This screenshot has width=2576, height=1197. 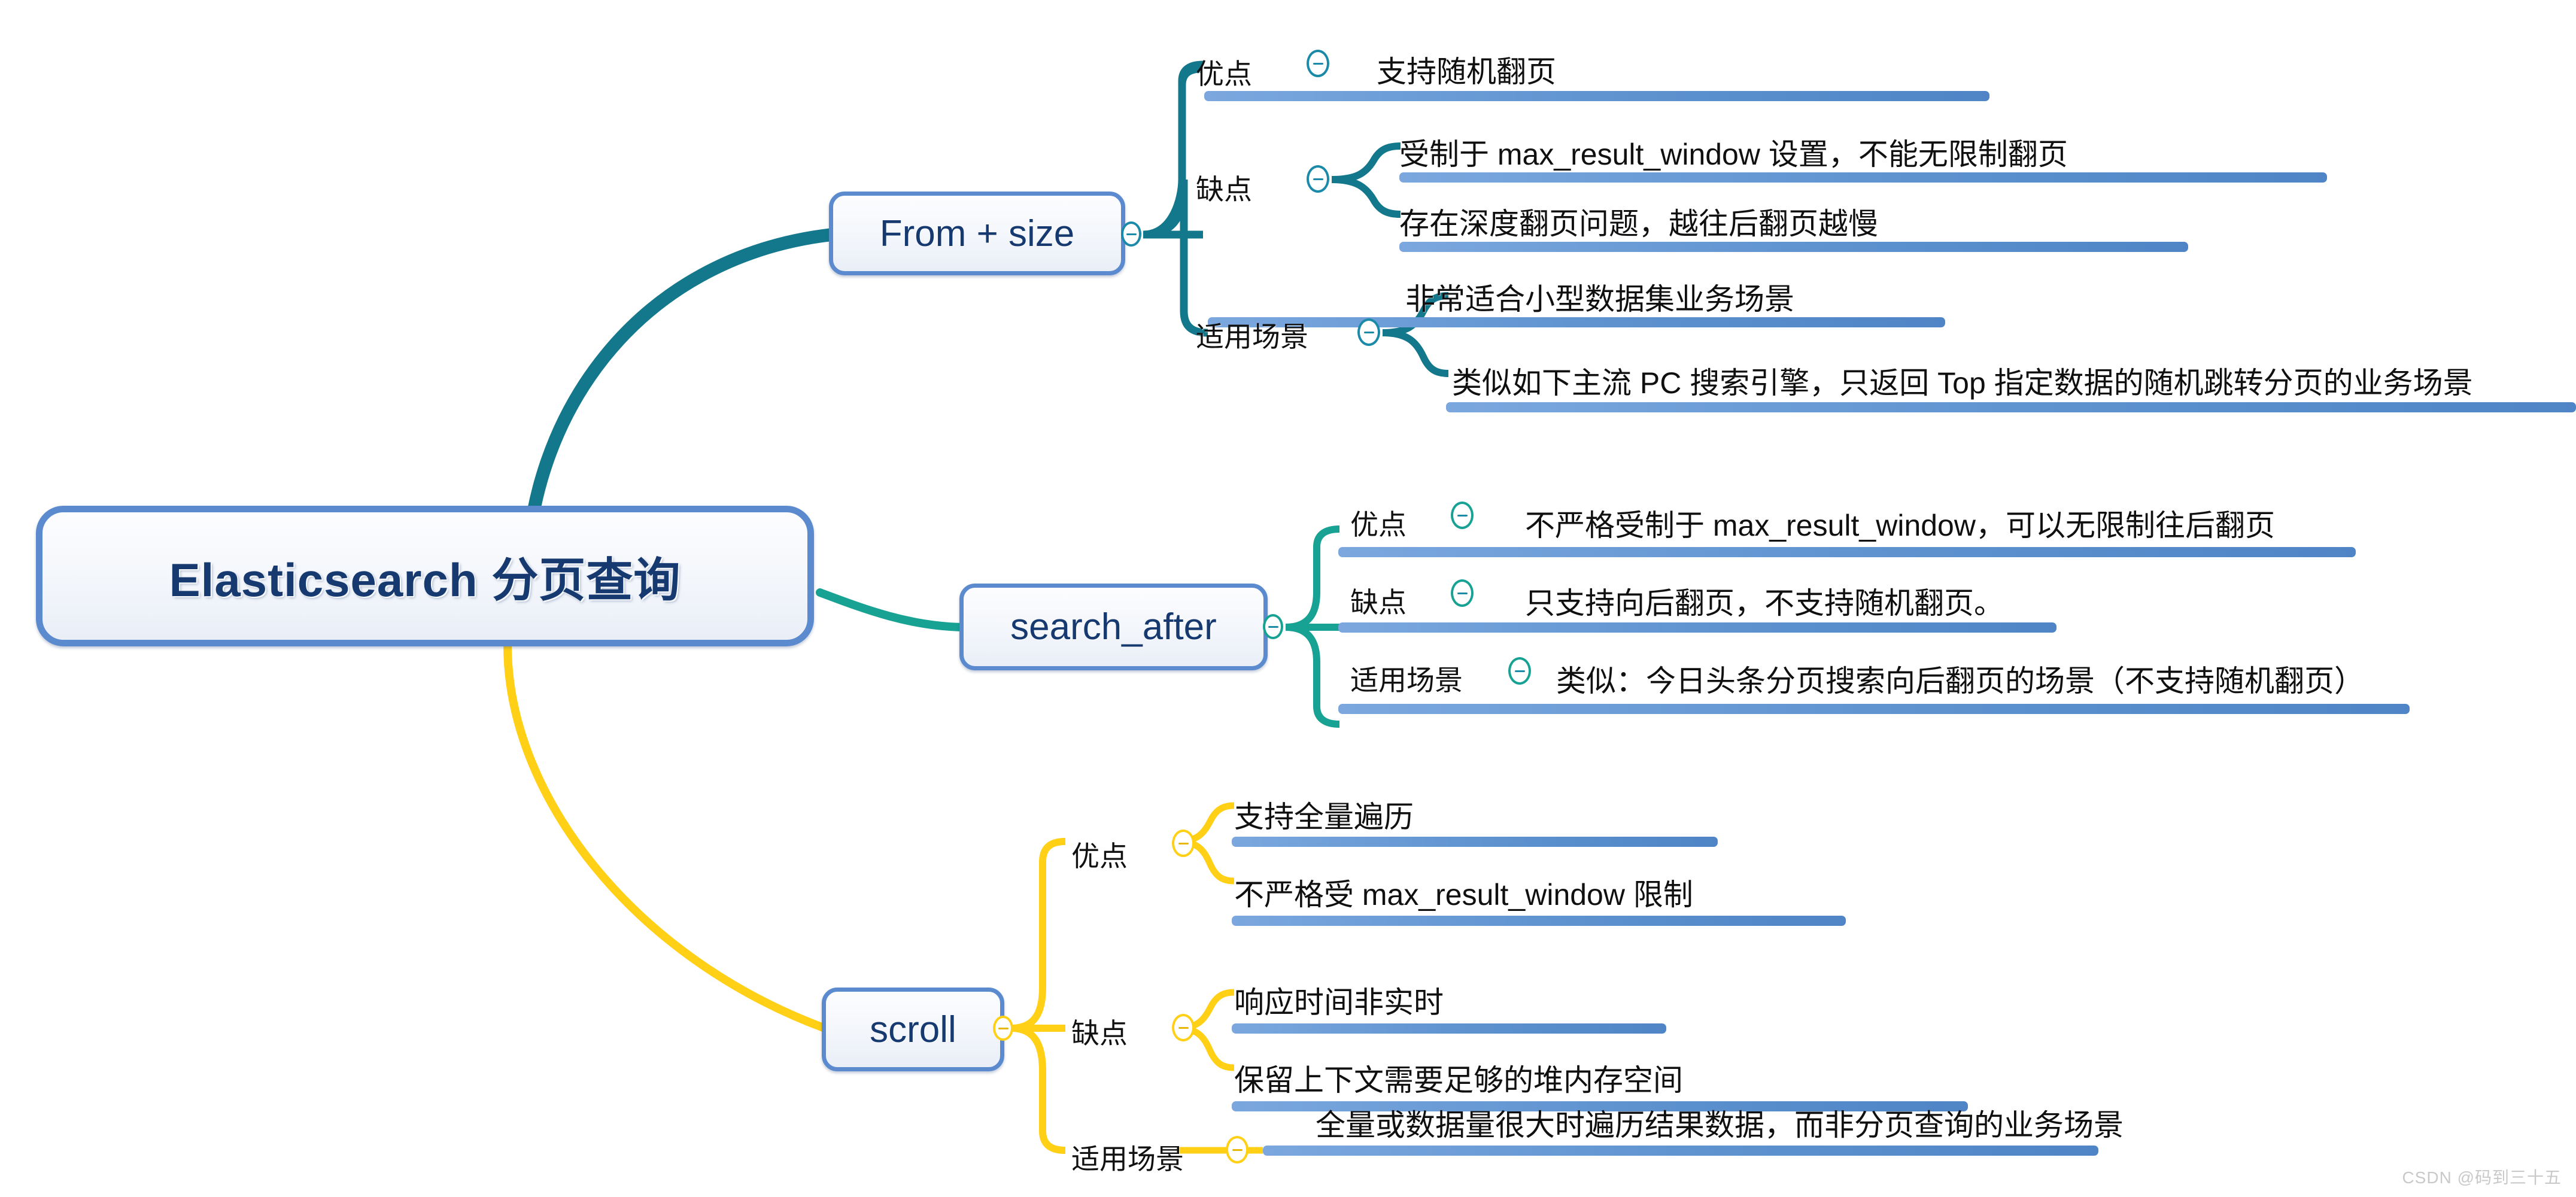 I want to click on category-label-from-size-usecase: 适用场景, so click(x=1252, y=337).